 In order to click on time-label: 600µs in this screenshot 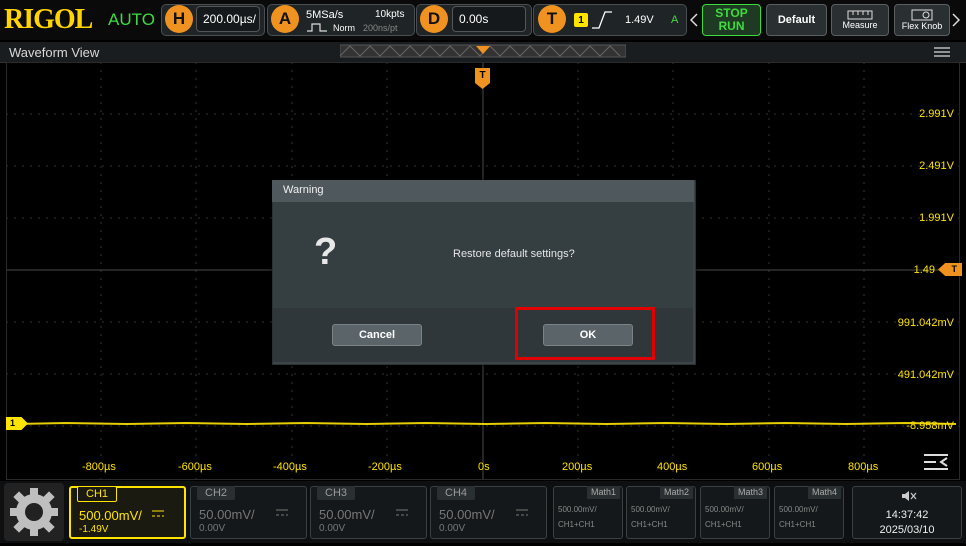, I will do `click(767, 467)`.